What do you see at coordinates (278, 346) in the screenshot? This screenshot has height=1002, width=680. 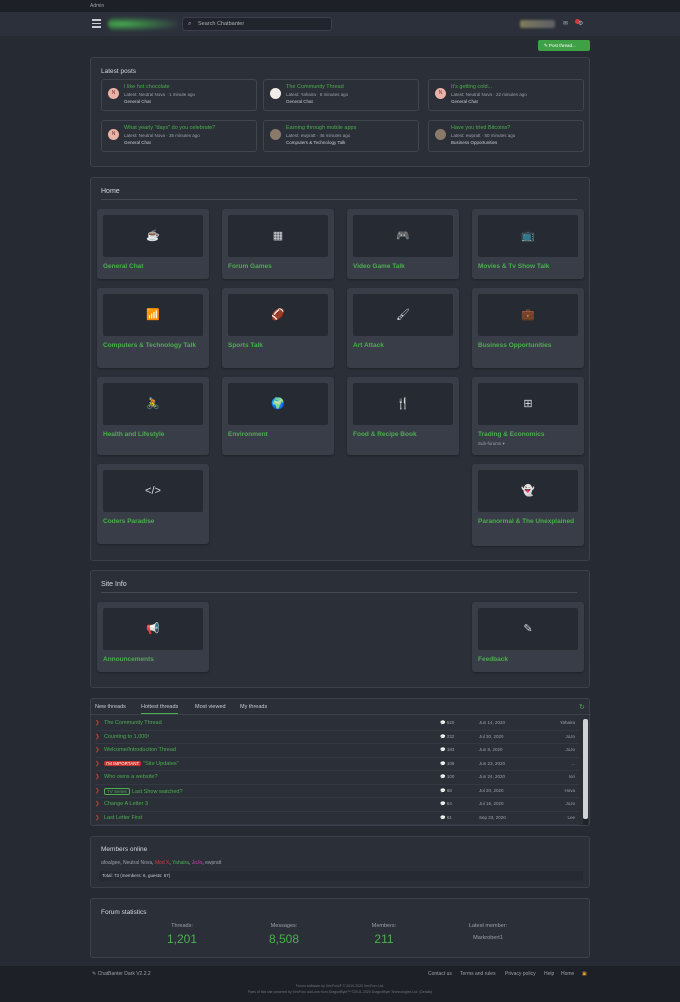 I see `forum-node-title: Sports Talk` at bounding box center [278, 346].